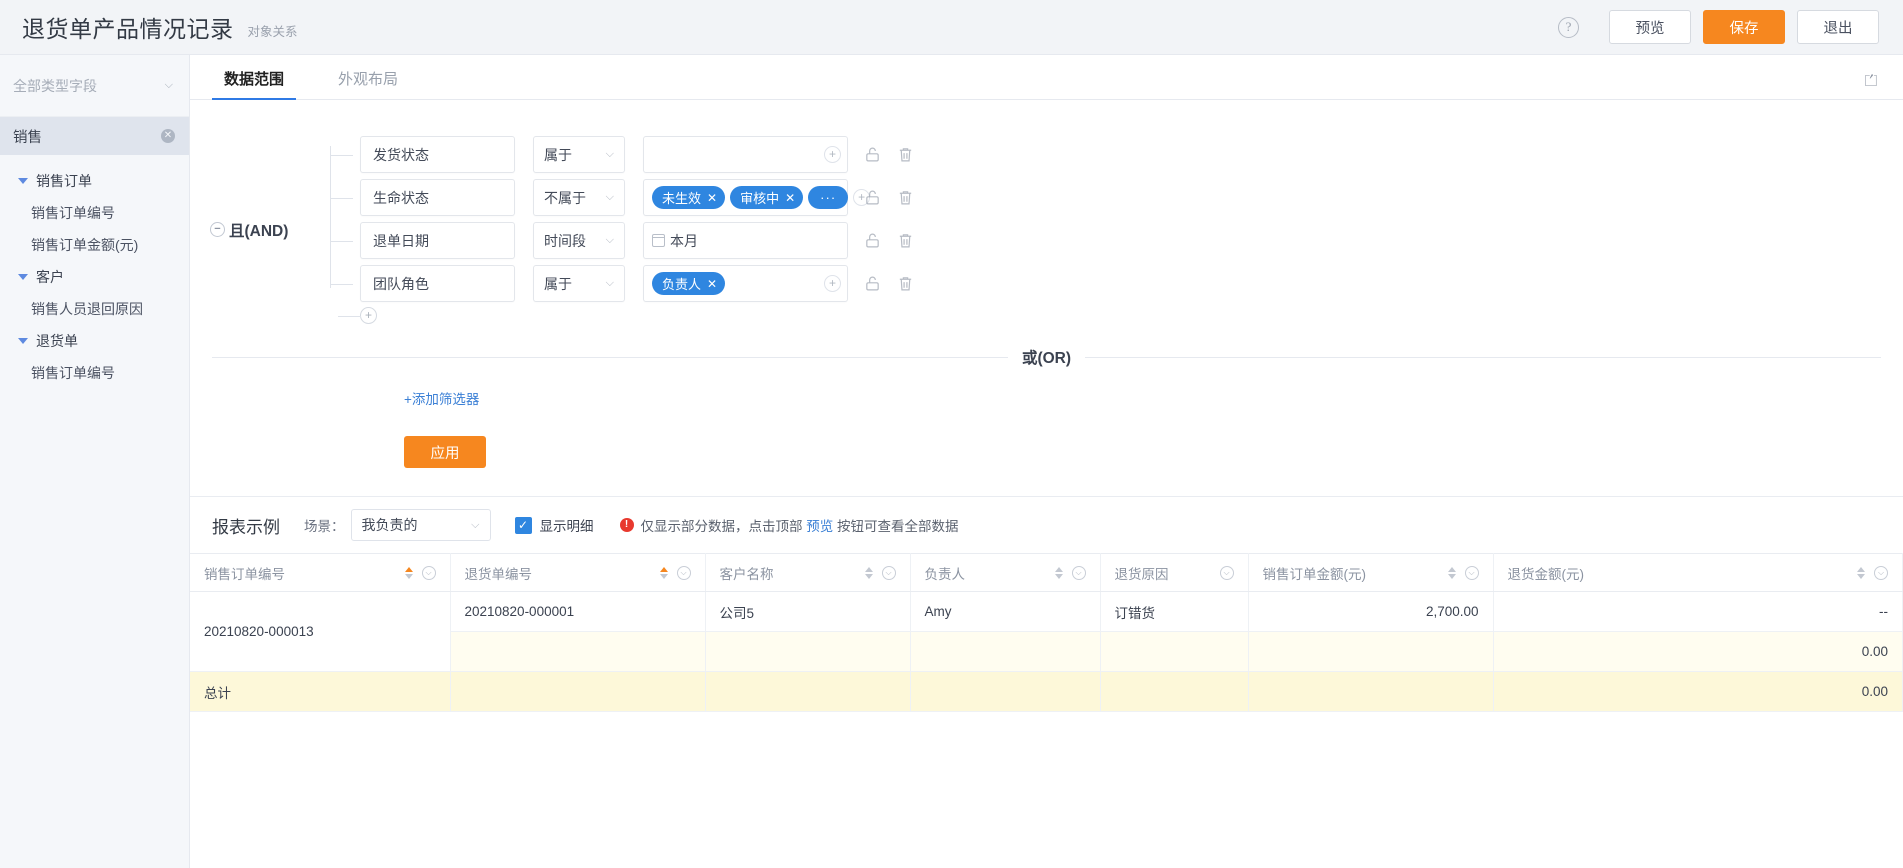 The image size is (1903, 868). What do you see at coordinates (682, 284) in the screenshot?
I see `filter-value-tag-label: 负责人` at bounding box center [682, 284].